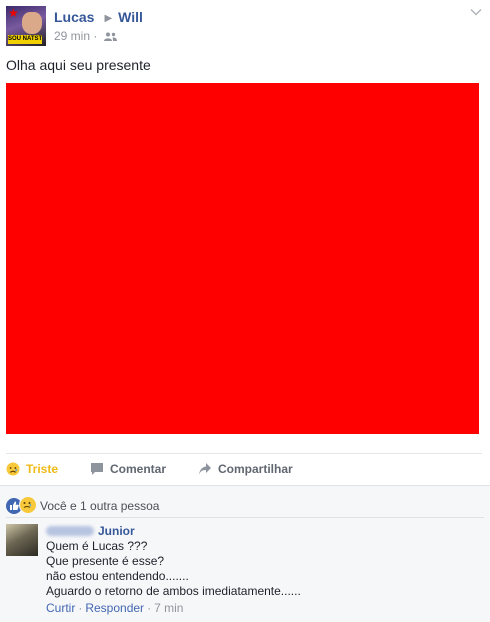 The image size is (490, 622). I want to click on target-name-link: Will, so click(130, 17).